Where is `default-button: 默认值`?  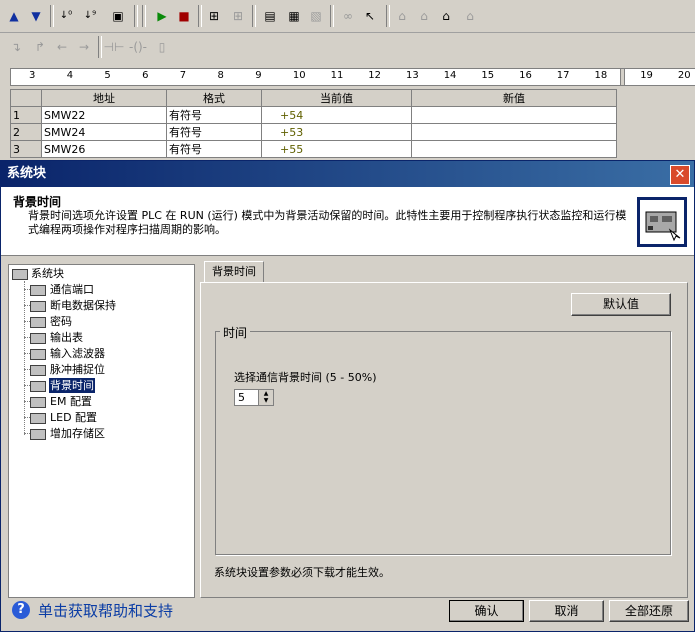
default-button: 默认值 is located at coordinates (621, 304).